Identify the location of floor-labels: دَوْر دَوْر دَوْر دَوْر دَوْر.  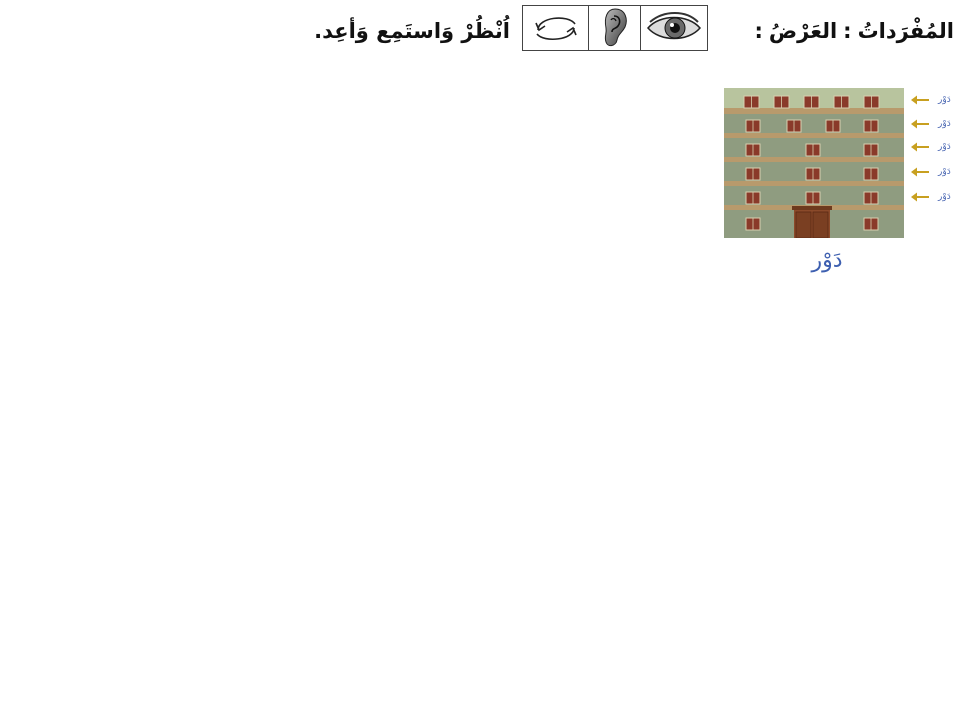
(935, 163).